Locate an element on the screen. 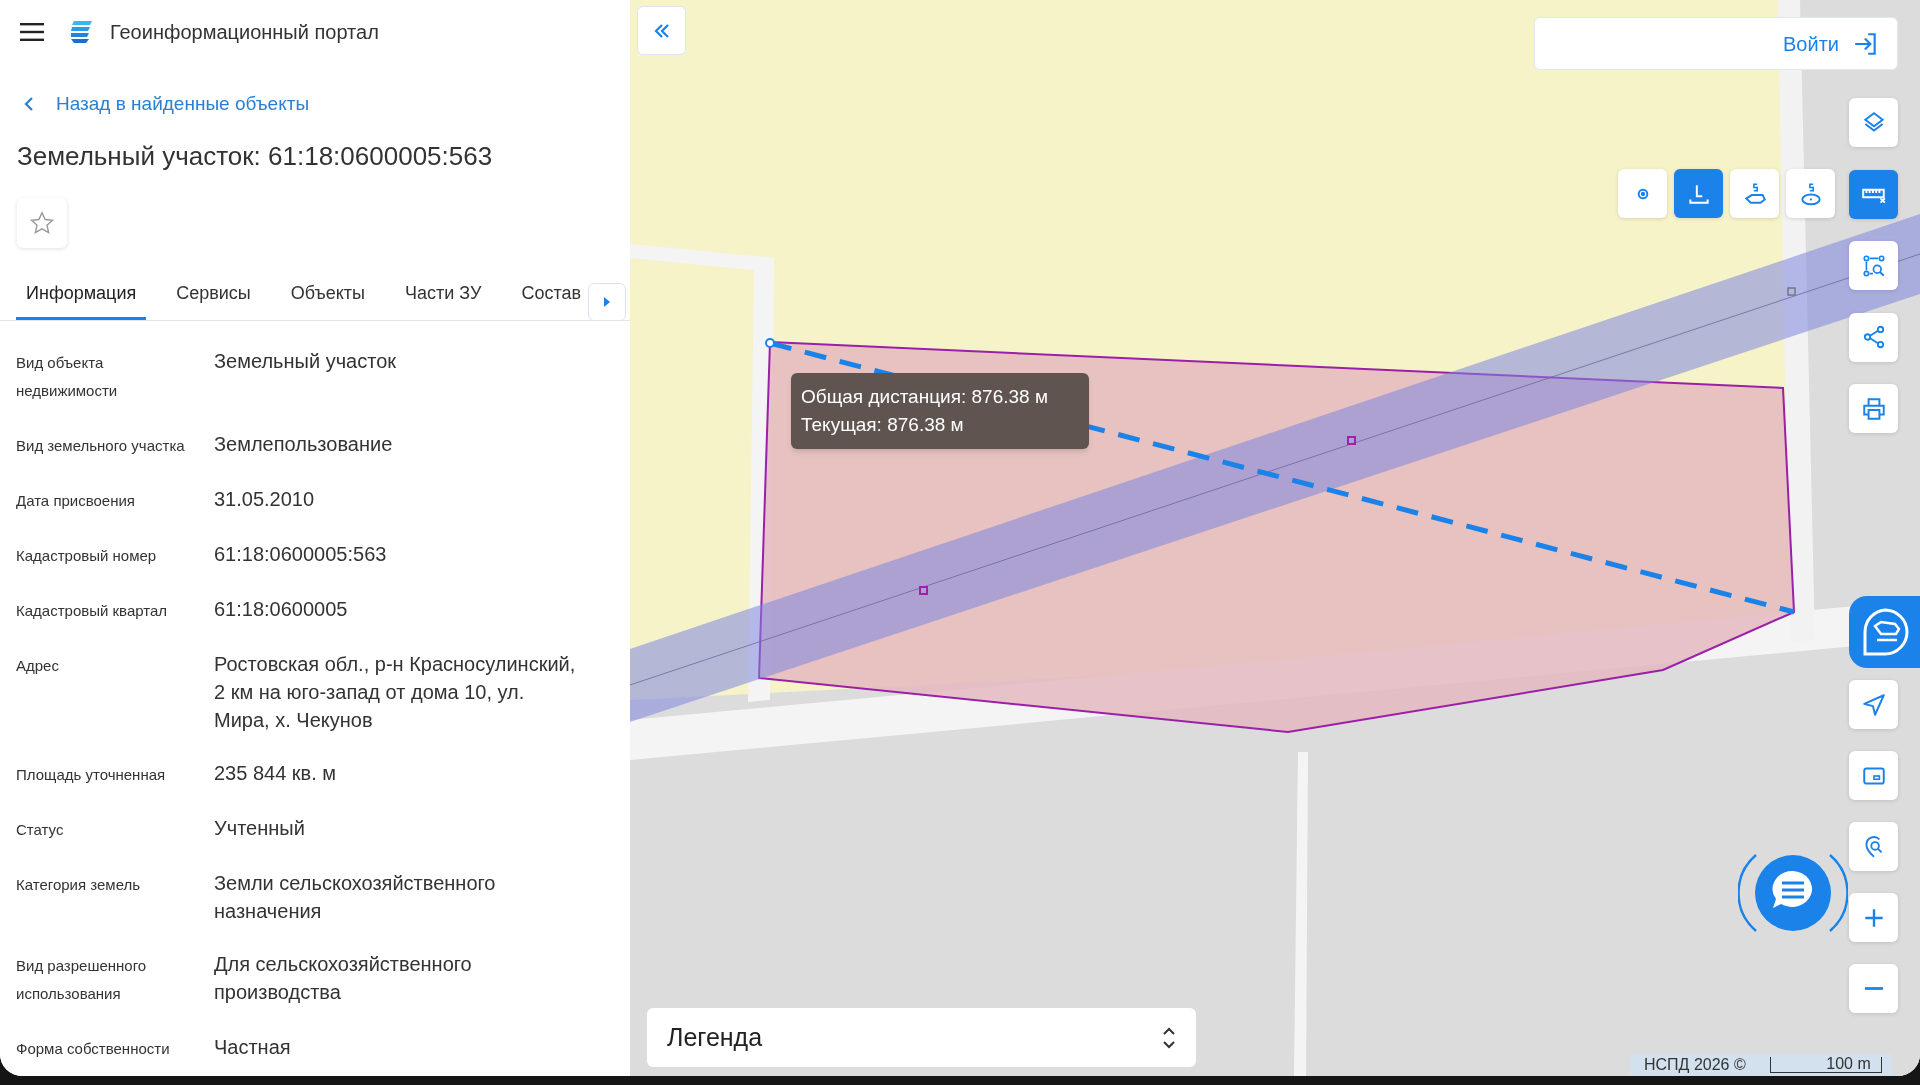 The image size is (1920, 1085). layers-button is located at coordinates (1873, 122).